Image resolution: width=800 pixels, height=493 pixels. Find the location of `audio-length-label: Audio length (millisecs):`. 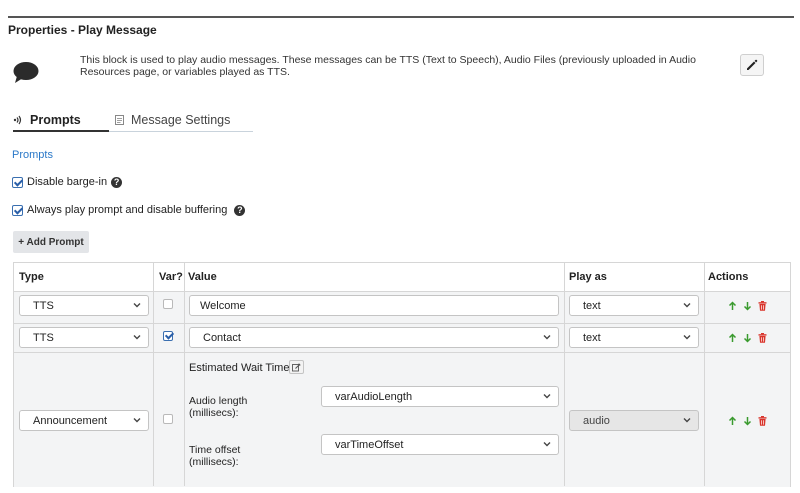

audio-length-label: Audio length (millisecs): is located at coordinates (218, 407).